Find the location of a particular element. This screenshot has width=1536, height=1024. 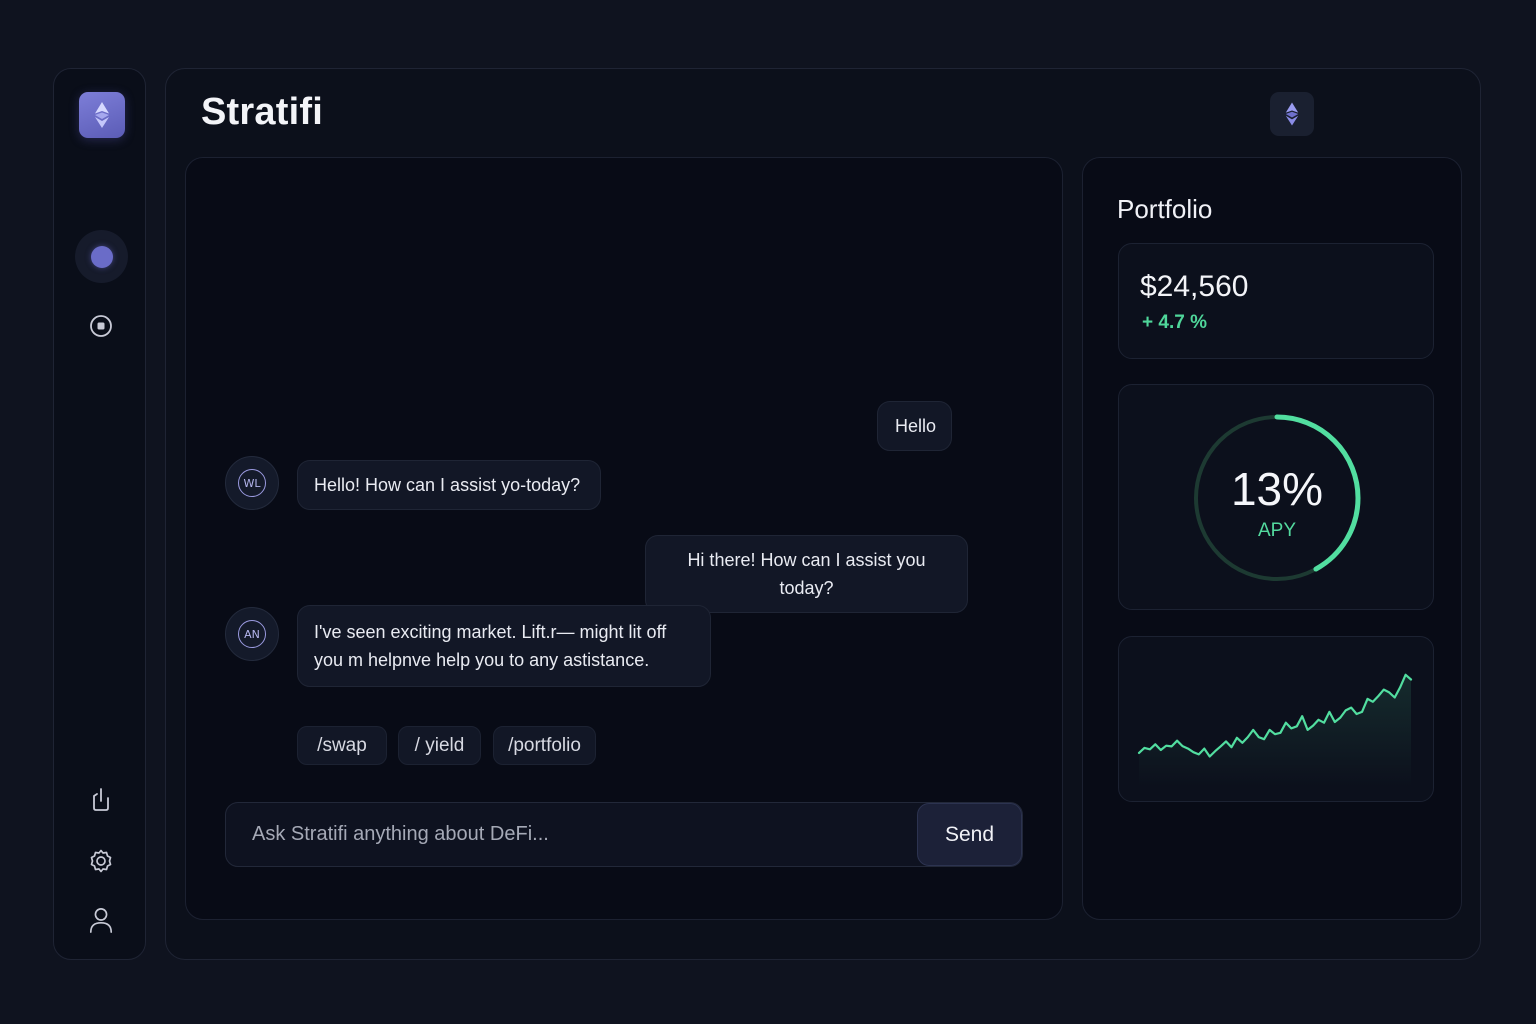

nav-home is located at coordinates (101, 256).